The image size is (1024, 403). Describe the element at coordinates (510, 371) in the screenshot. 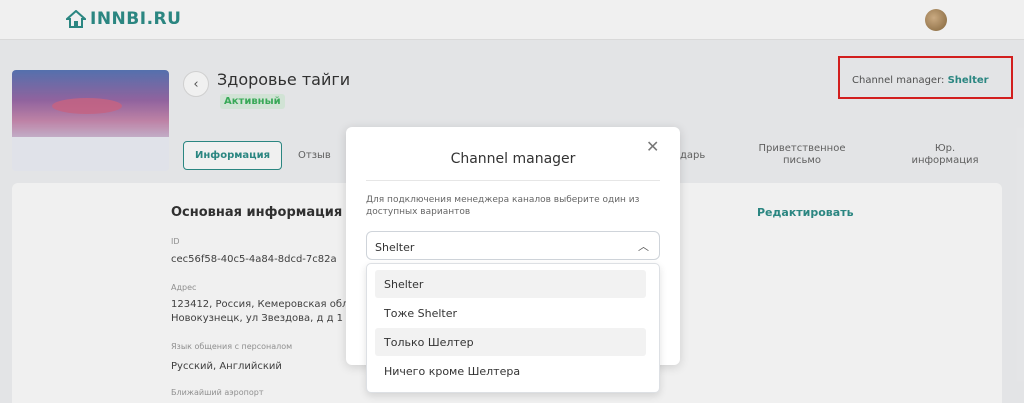

I see `option-nichego-krome-sheltera: Ничего кроме Шелтера` at that location.